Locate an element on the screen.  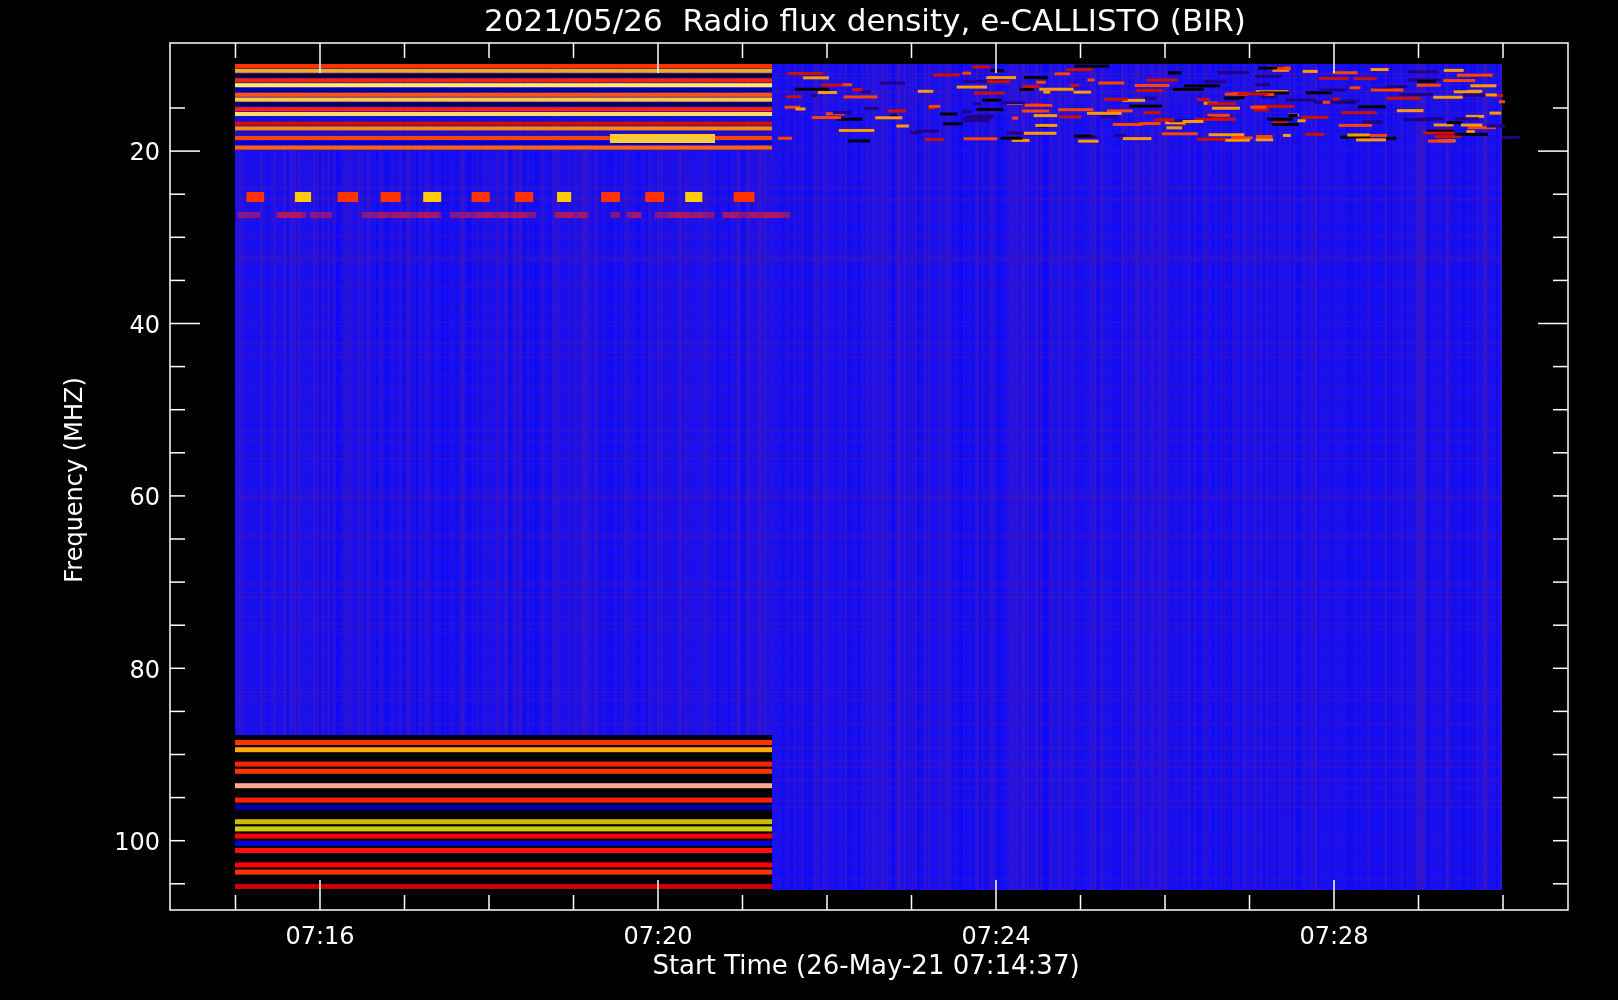
y-tick-label: 80 is located at coordinates (144, 669).